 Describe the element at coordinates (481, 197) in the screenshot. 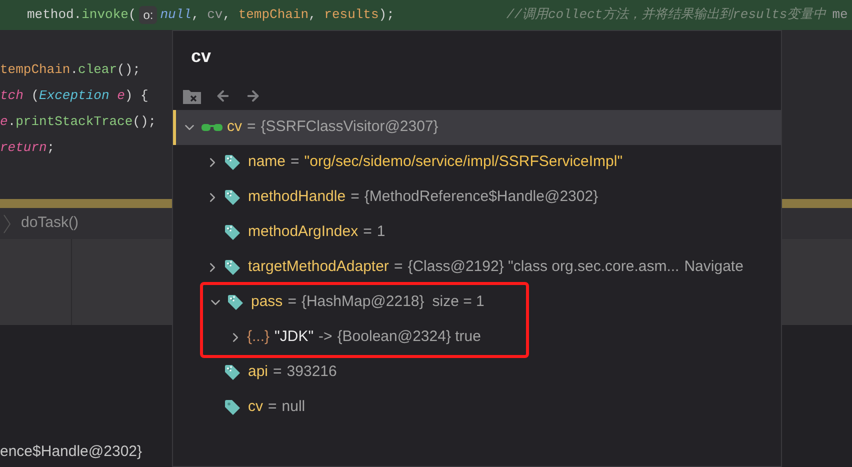

I see `variable-value: {MethodReference$Handle@2302}` at that location.